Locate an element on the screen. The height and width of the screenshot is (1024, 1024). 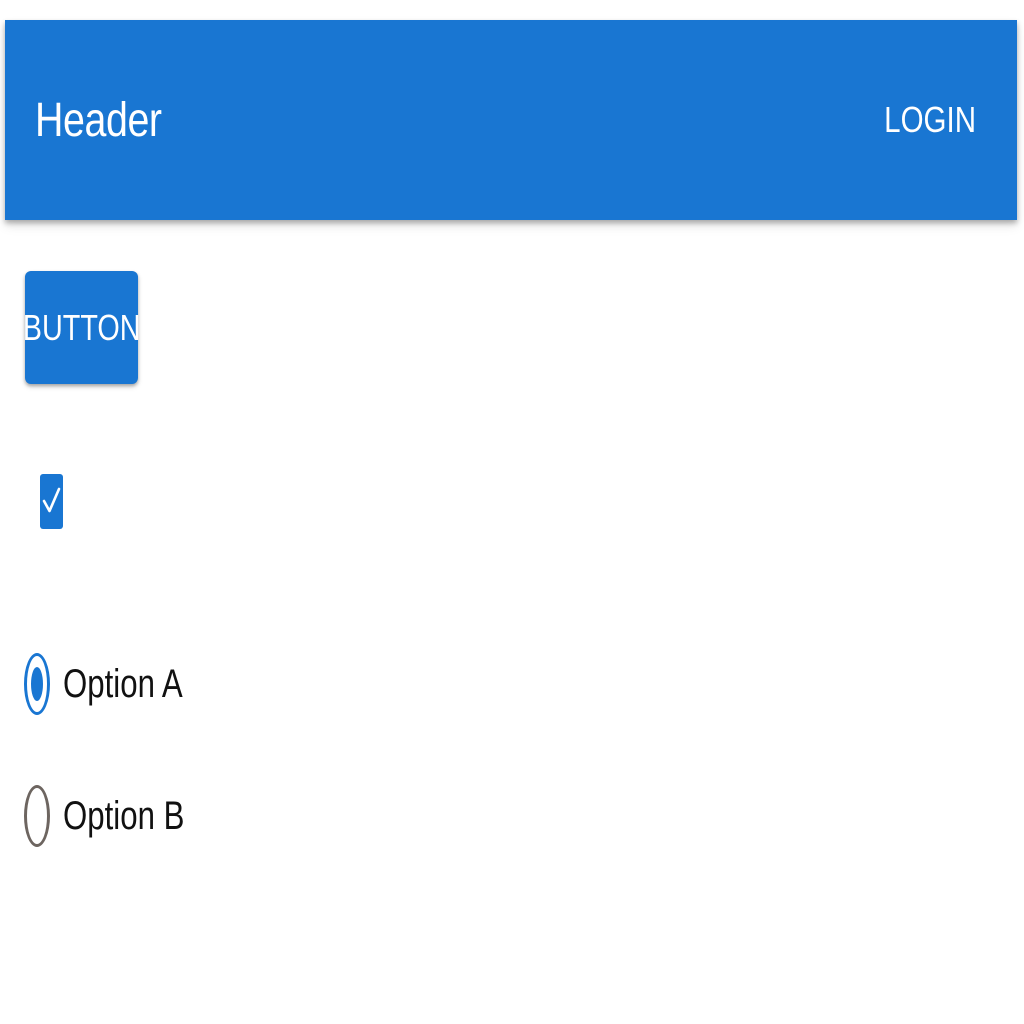
check-icon is located at coordinates (51, 500).